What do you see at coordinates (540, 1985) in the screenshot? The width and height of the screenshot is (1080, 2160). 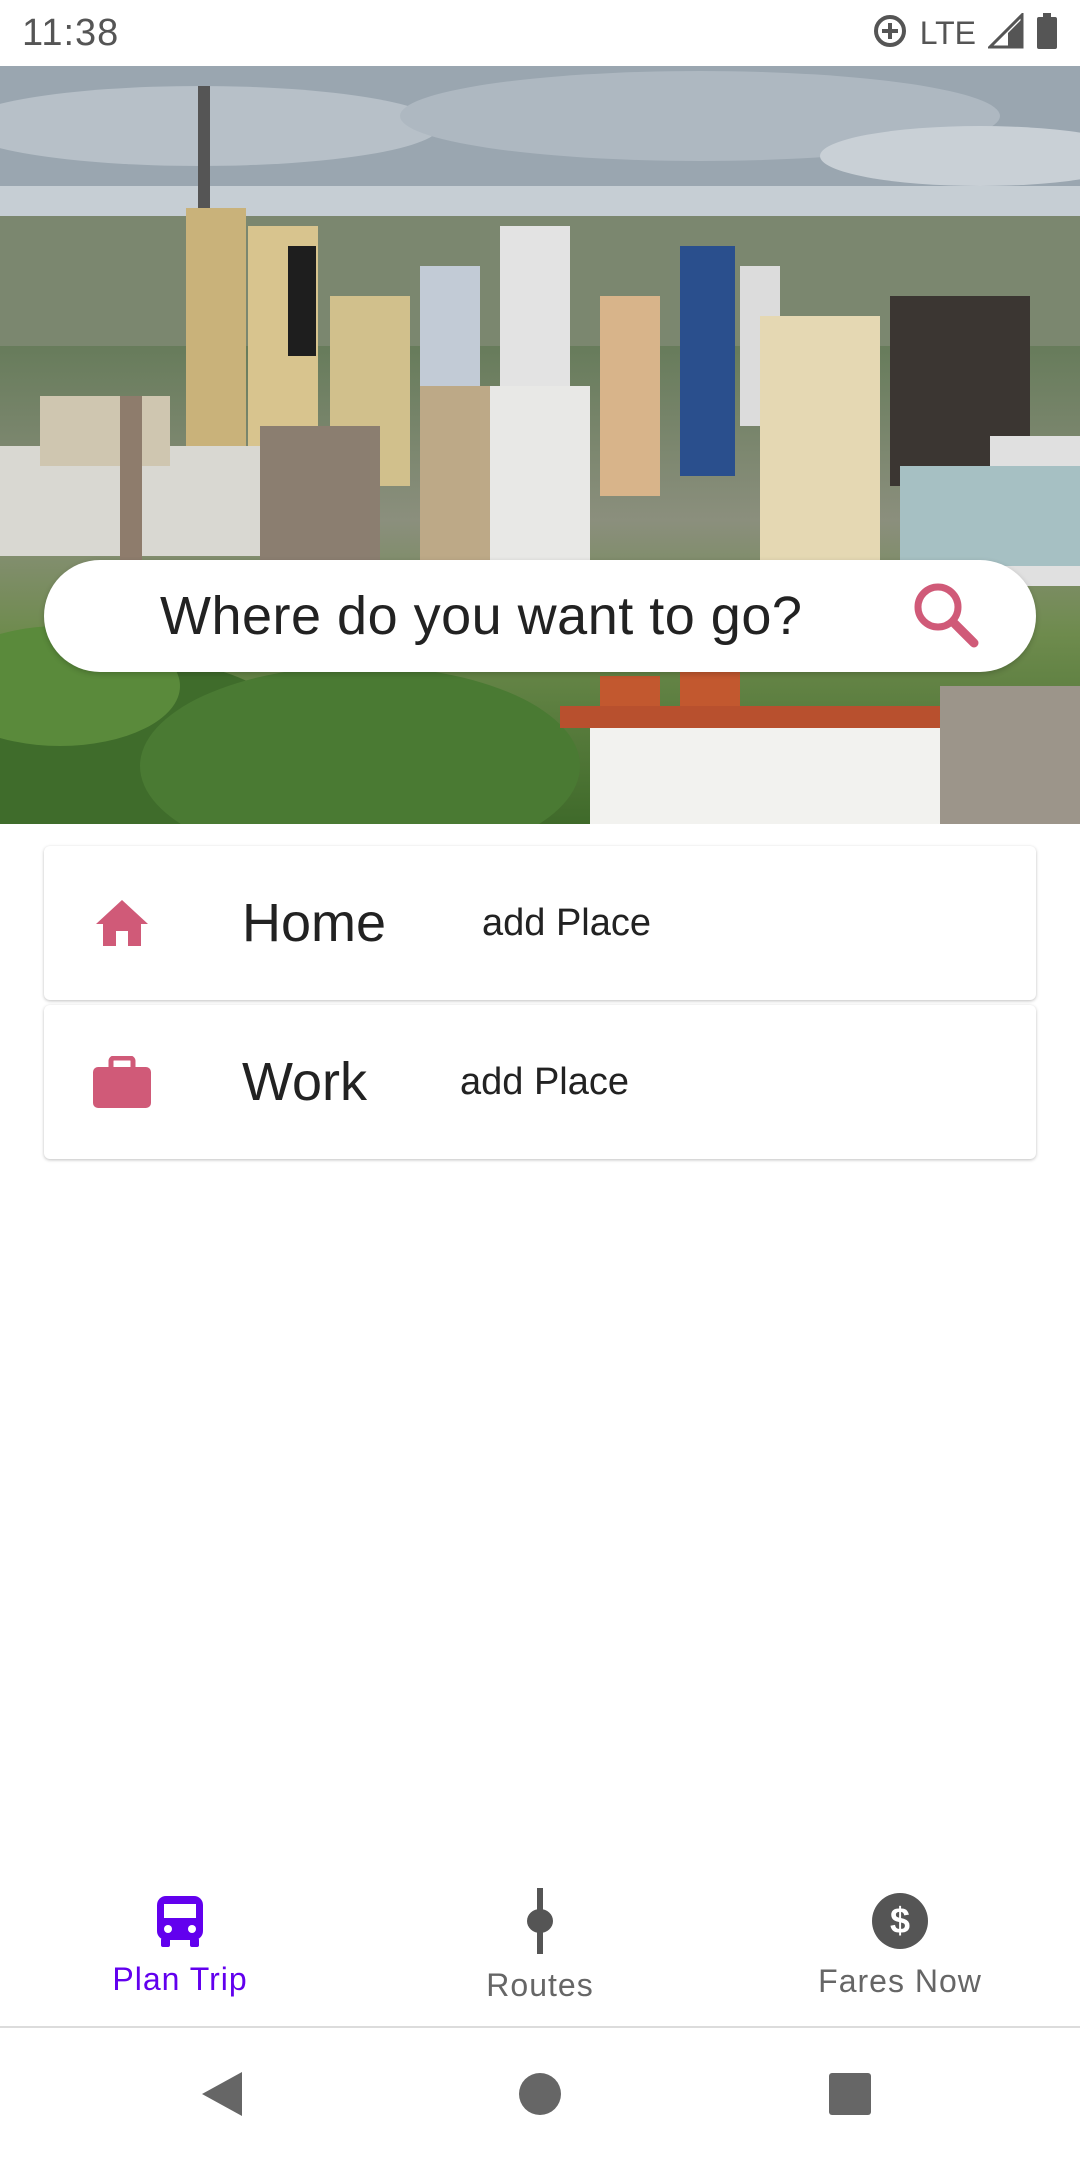 I see `nav-label-routes: Routes` at bounding box center [540, 1985].